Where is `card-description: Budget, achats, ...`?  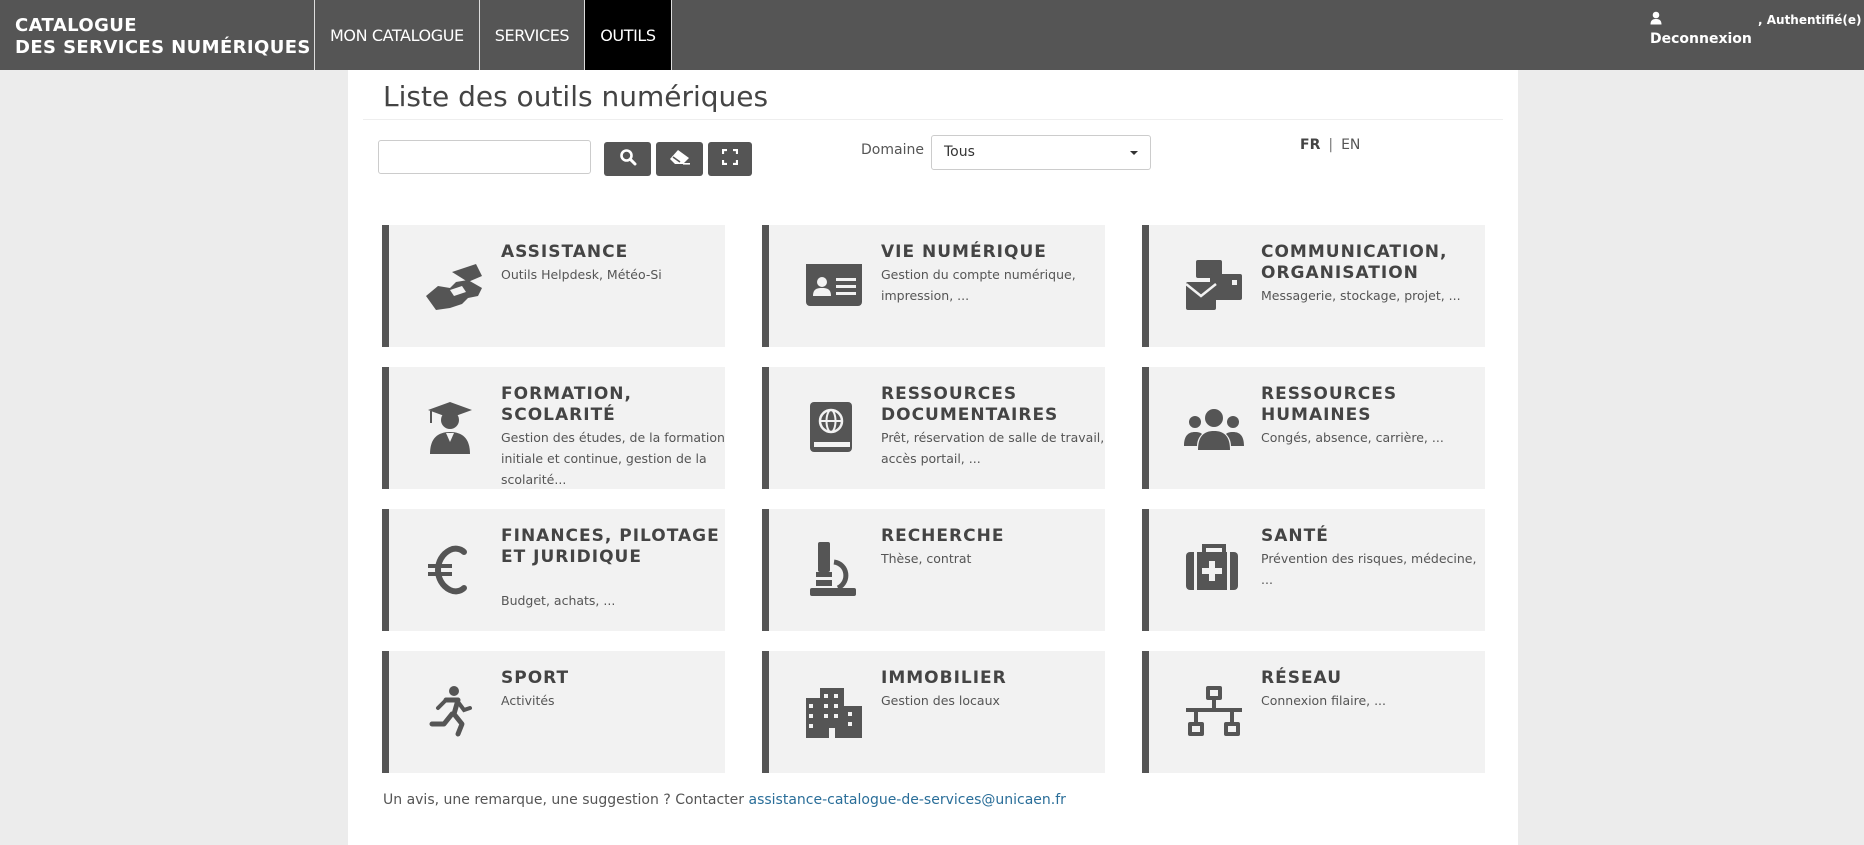 card-description: Budget, achats, ... is located at coordinates (558, 600).